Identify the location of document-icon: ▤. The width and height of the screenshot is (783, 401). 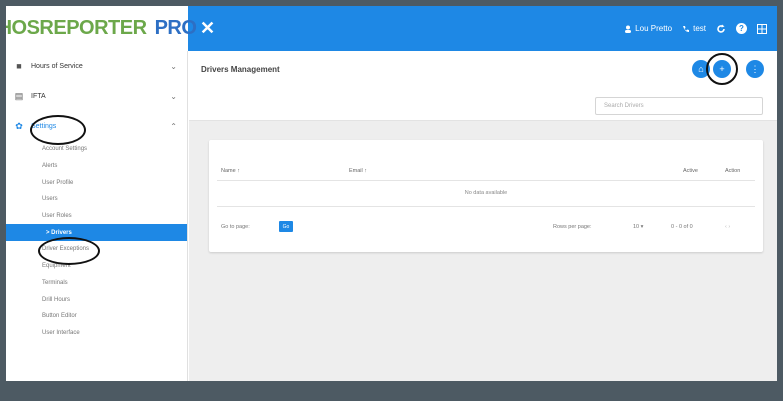
(19, 95).